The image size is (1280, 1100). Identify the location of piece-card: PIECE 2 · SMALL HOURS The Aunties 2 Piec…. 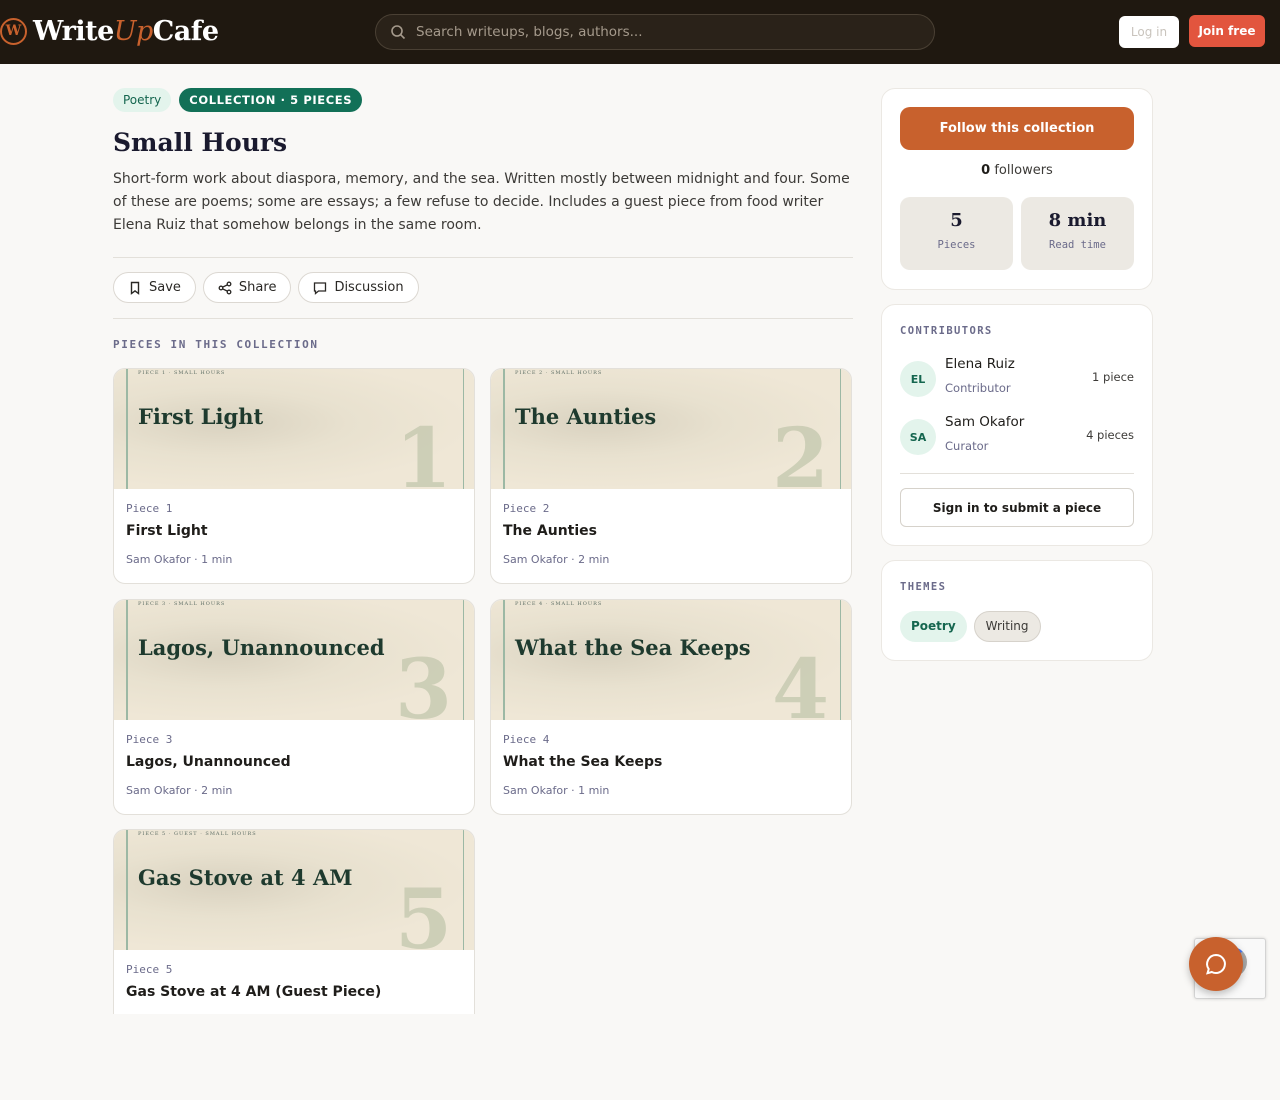
(671, 476).